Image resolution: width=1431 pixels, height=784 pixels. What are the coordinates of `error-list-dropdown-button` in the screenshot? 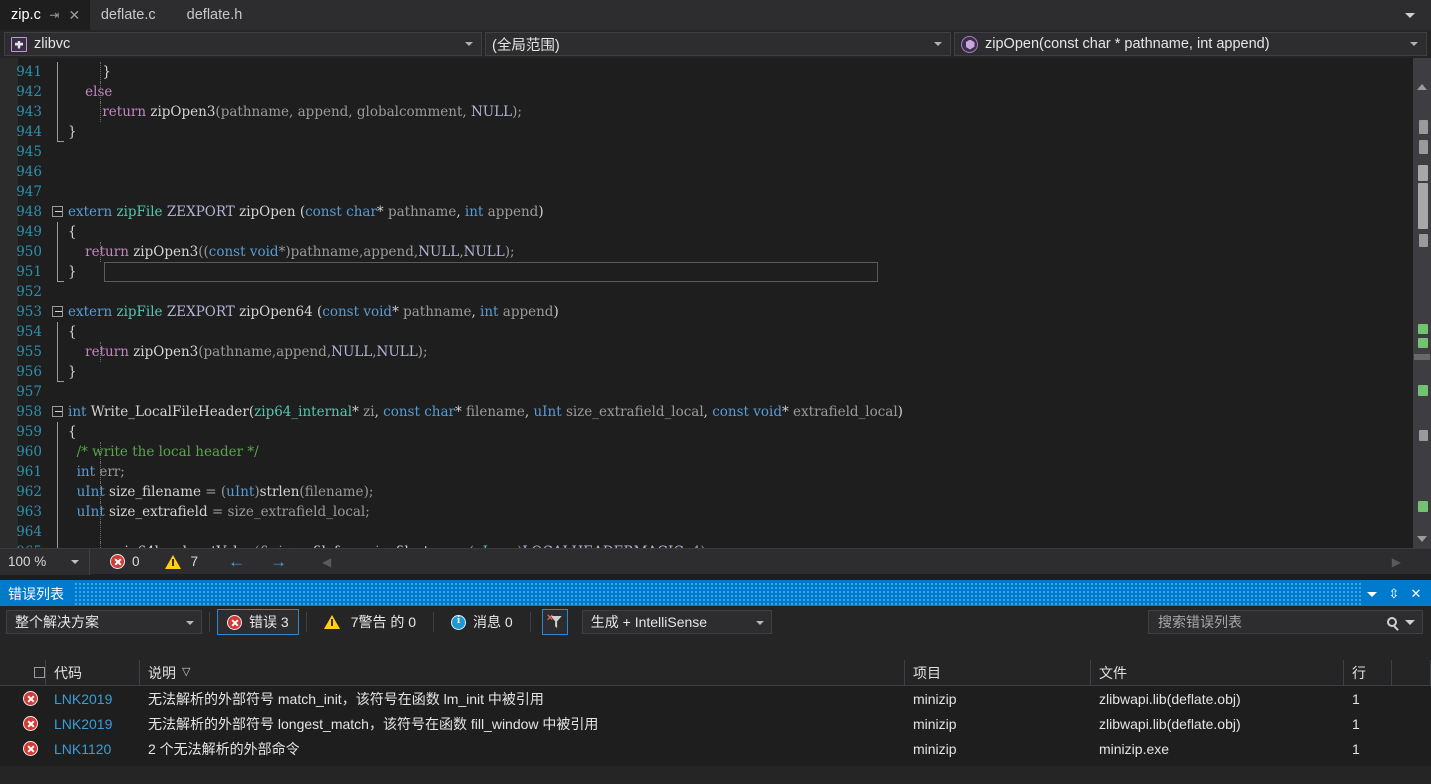 It's located at (1372, 594).